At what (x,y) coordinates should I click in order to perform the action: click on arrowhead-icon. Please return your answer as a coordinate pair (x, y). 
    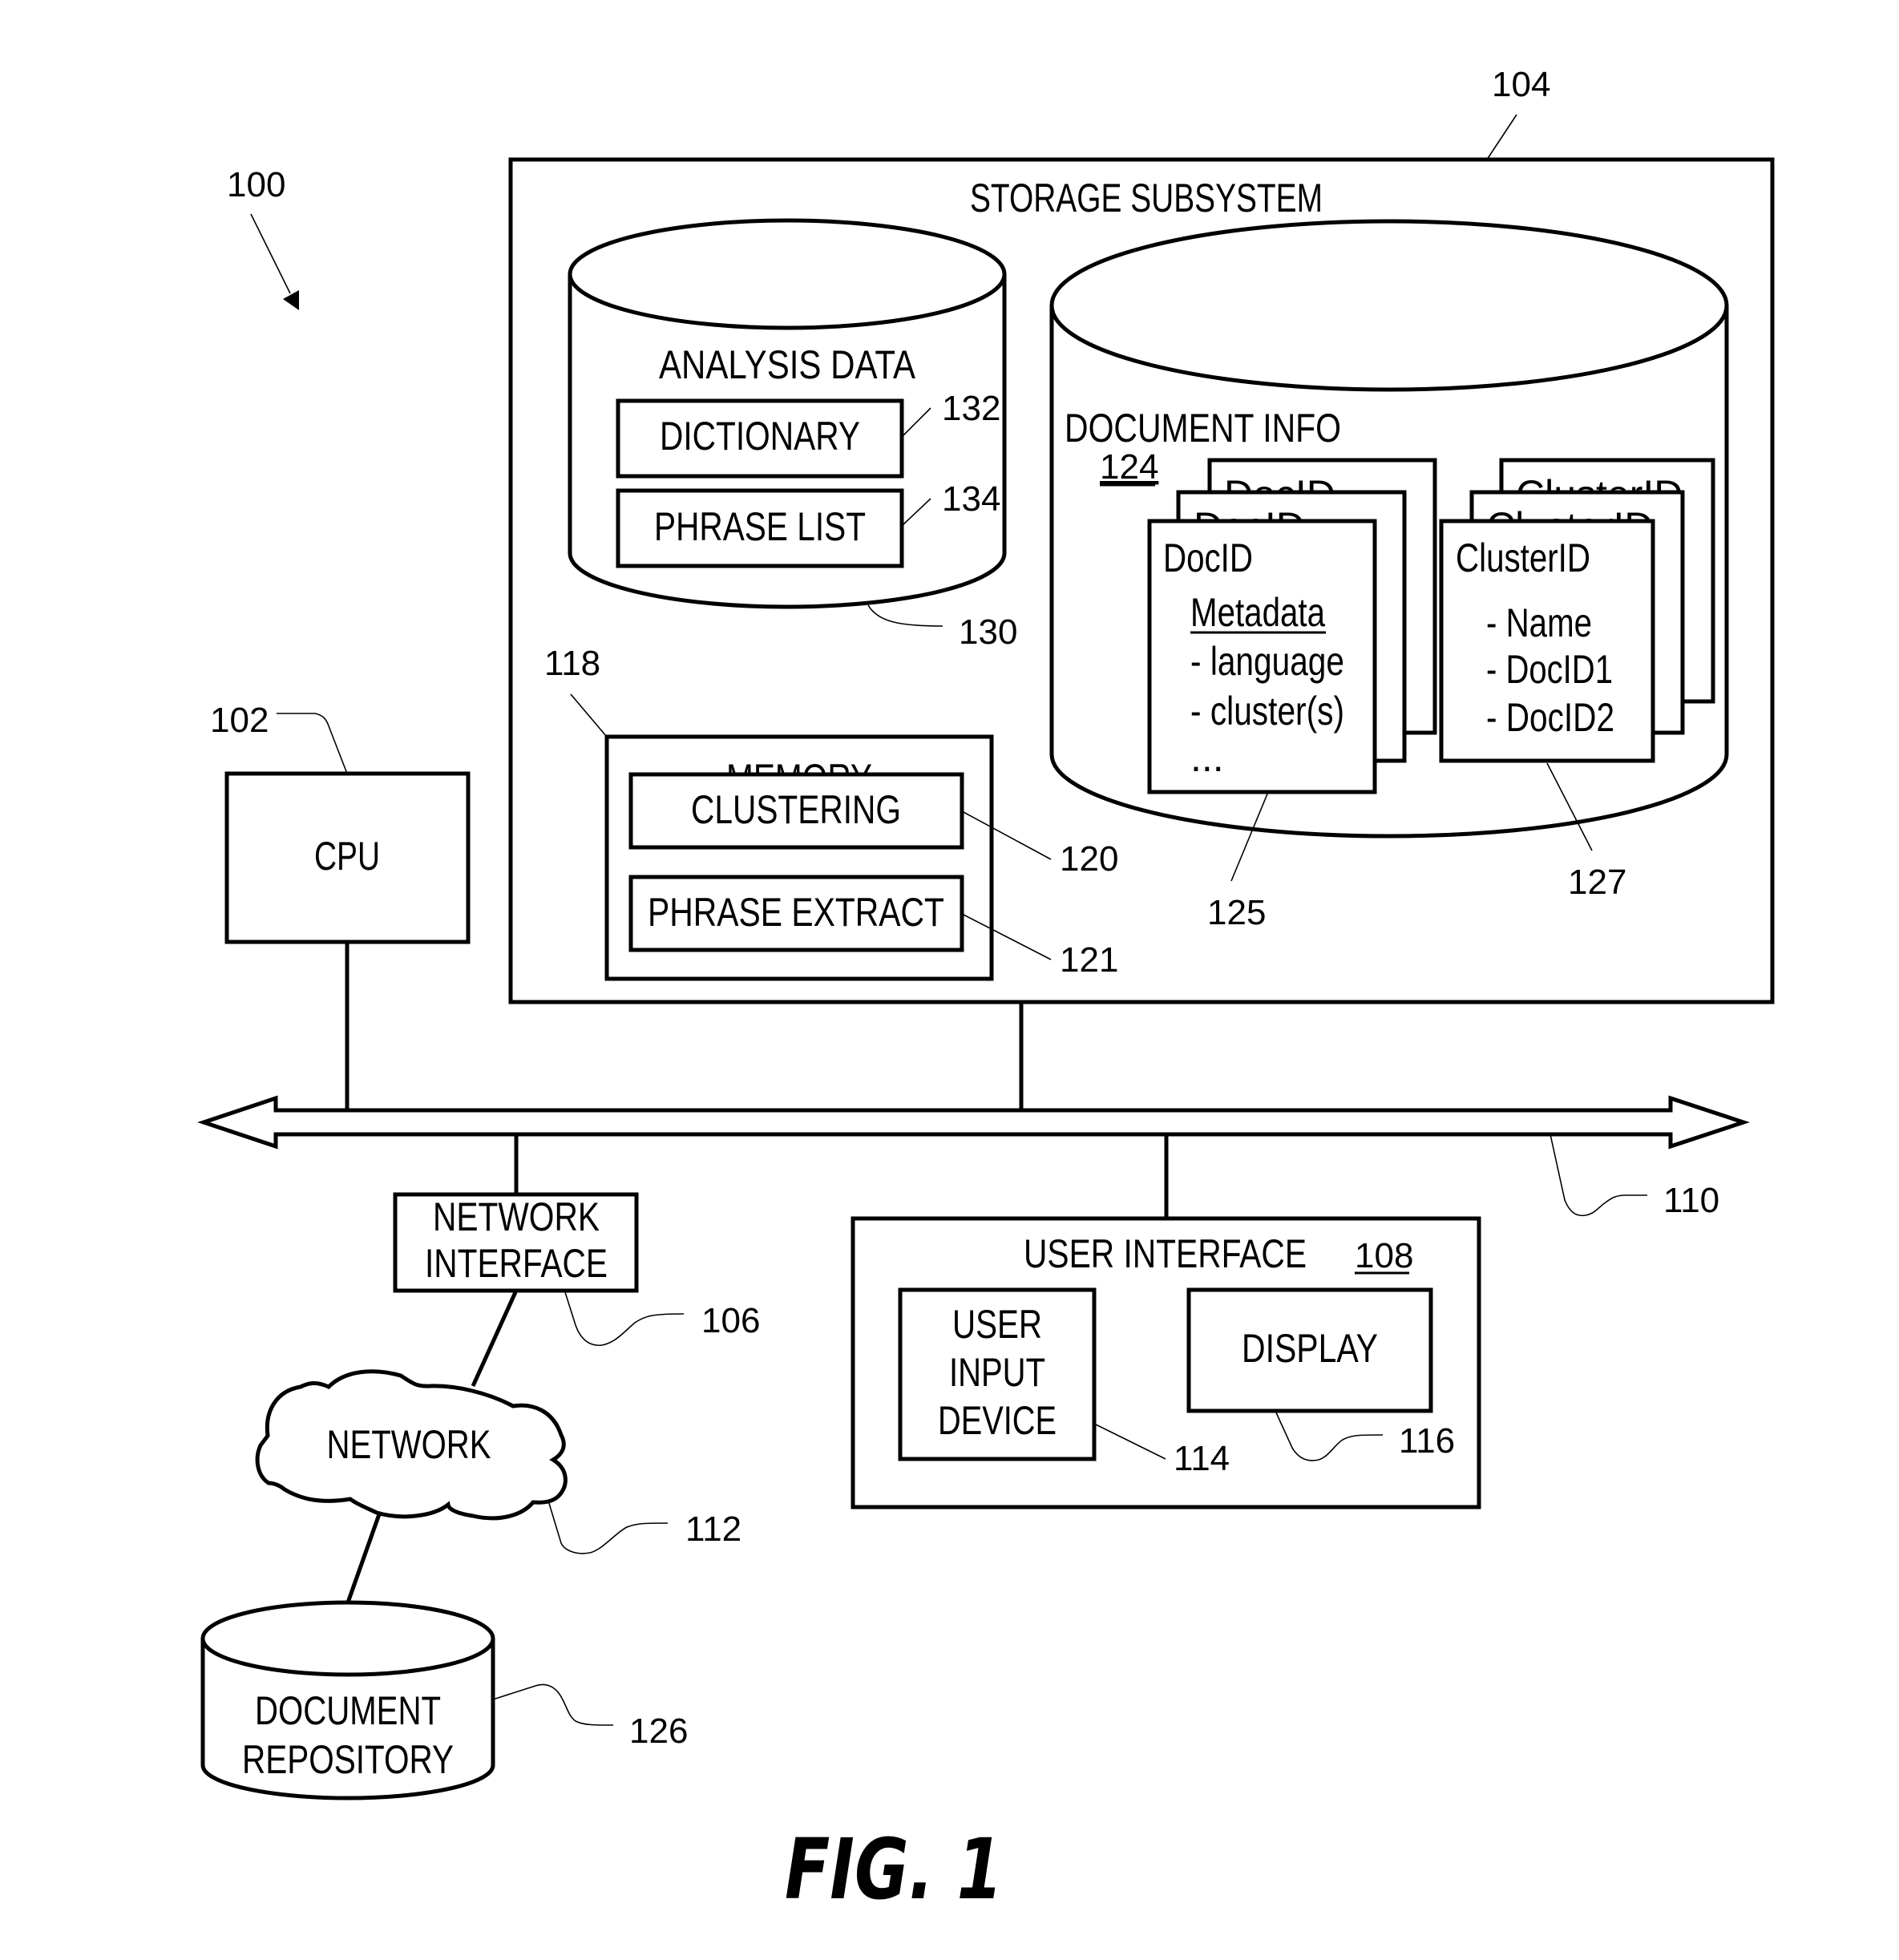
    Looking at the image, I should click on (291, 300).